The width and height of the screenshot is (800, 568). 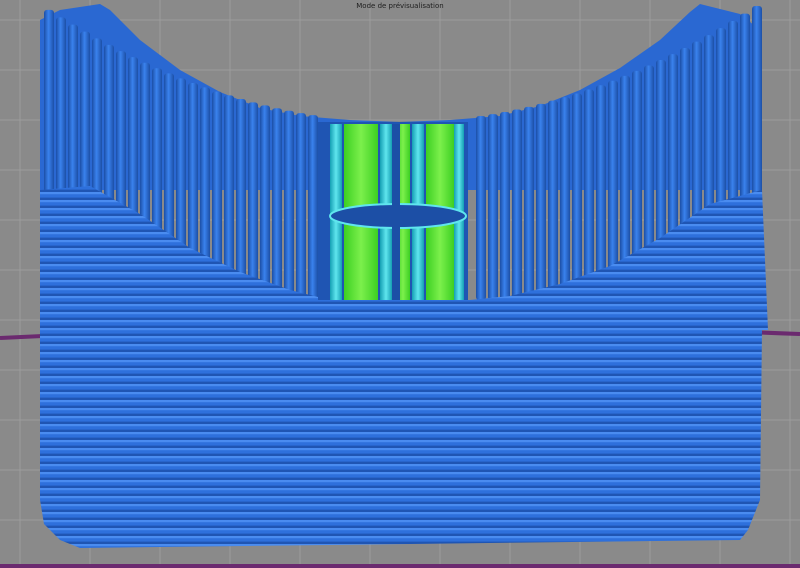 What do you see at coordinates (400, 6) in the screenshot?
I see `viewport-title: Mode de prévisualisation` at bounding box center [400, 6].